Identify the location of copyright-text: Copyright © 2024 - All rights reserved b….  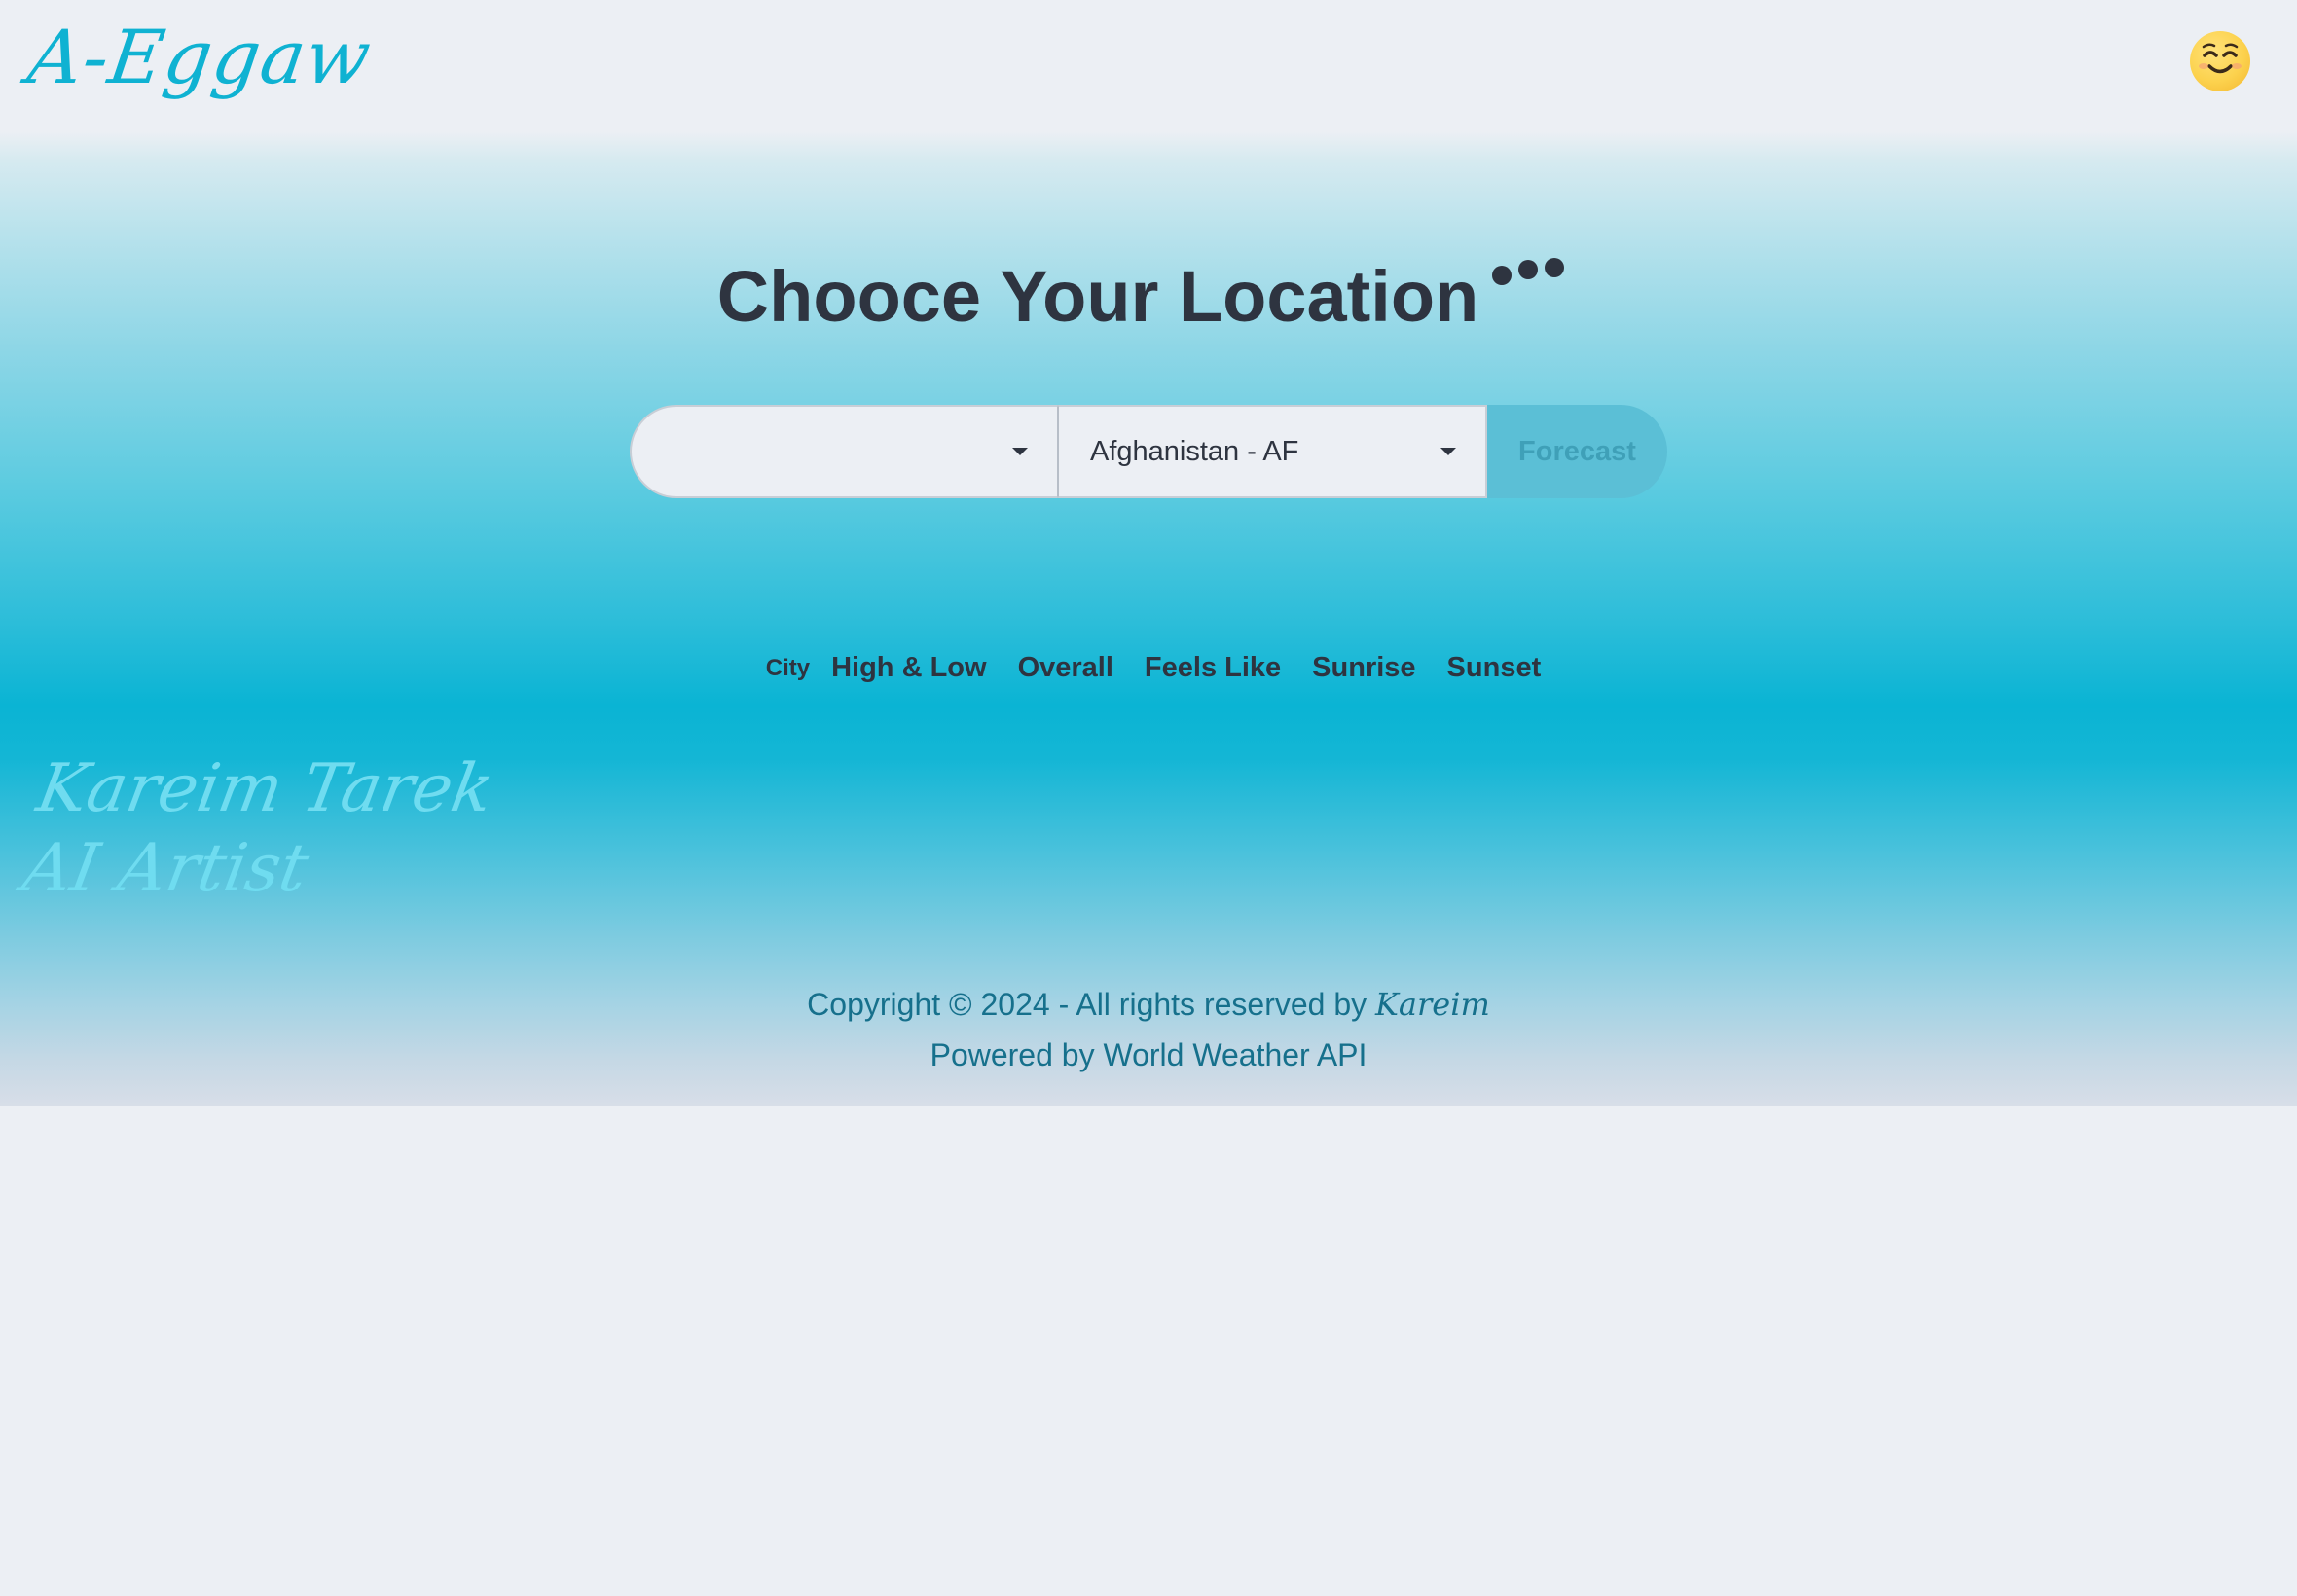
(1091, 1005).